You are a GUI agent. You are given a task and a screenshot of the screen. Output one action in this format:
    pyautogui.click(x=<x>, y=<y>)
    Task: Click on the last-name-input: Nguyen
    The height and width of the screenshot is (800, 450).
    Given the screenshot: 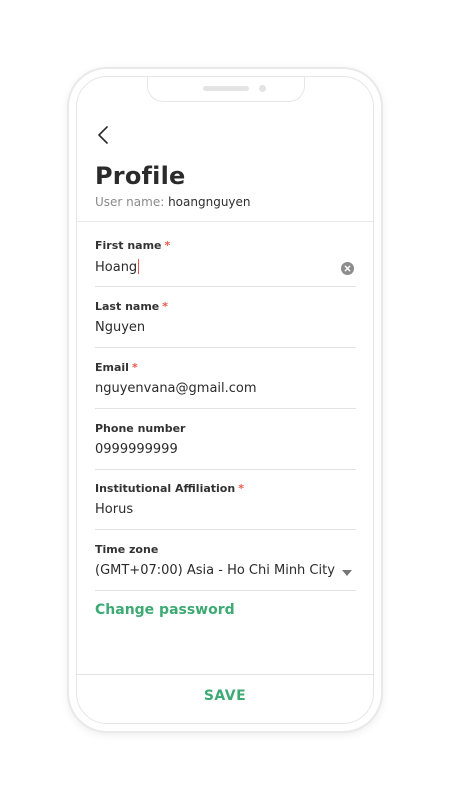 What is the action you would take?
    pyautogui.click(x=120, y=327)
    